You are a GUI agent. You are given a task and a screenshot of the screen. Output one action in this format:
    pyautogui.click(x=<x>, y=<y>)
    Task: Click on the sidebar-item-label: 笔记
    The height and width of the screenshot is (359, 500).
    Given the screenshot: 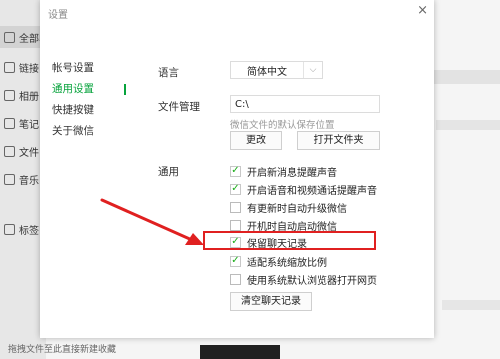 What is the action you would take?
    pyautogui.click(x=29, y=125)
    